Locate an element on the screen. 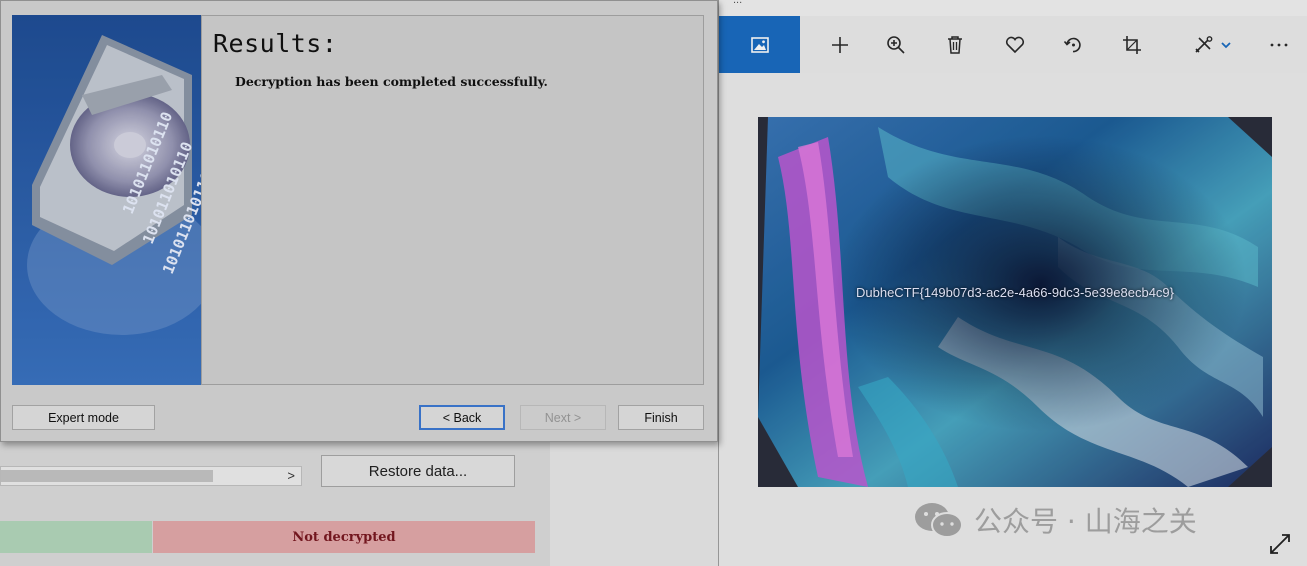 This screenshot has width=1307, height=566. zoom-in-button is located at coordinates (896, 44).